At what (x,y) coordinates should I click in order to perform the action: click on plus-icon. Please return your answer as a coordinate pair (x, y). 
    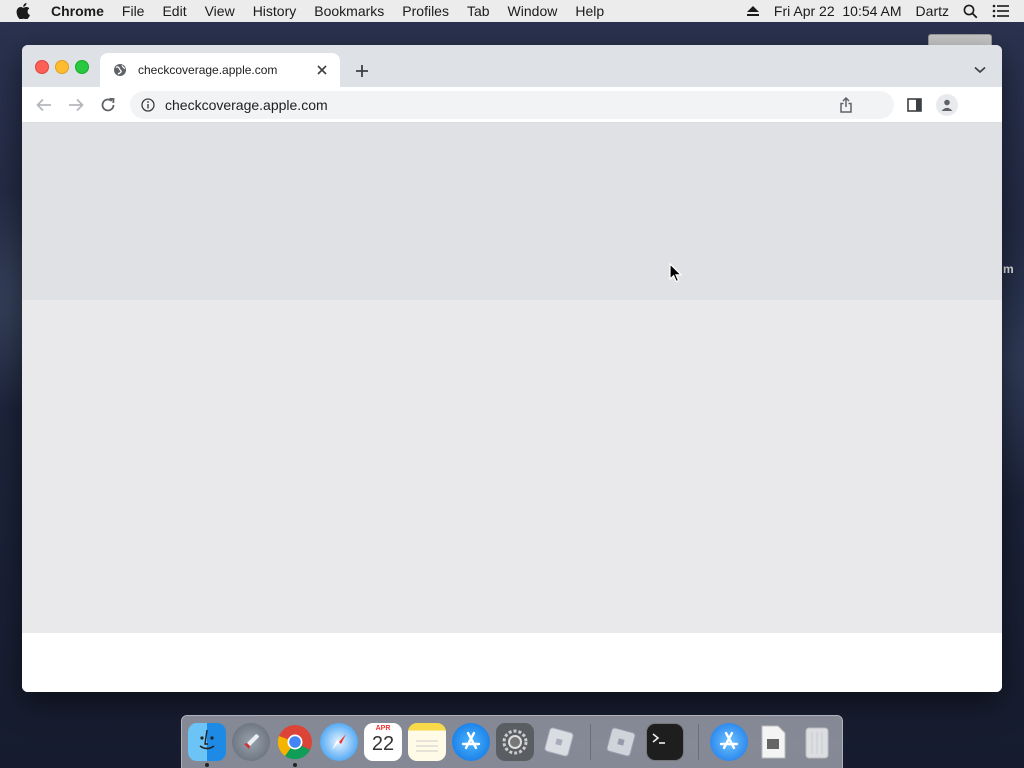
    Looking at the image, I should click on (362, 71).